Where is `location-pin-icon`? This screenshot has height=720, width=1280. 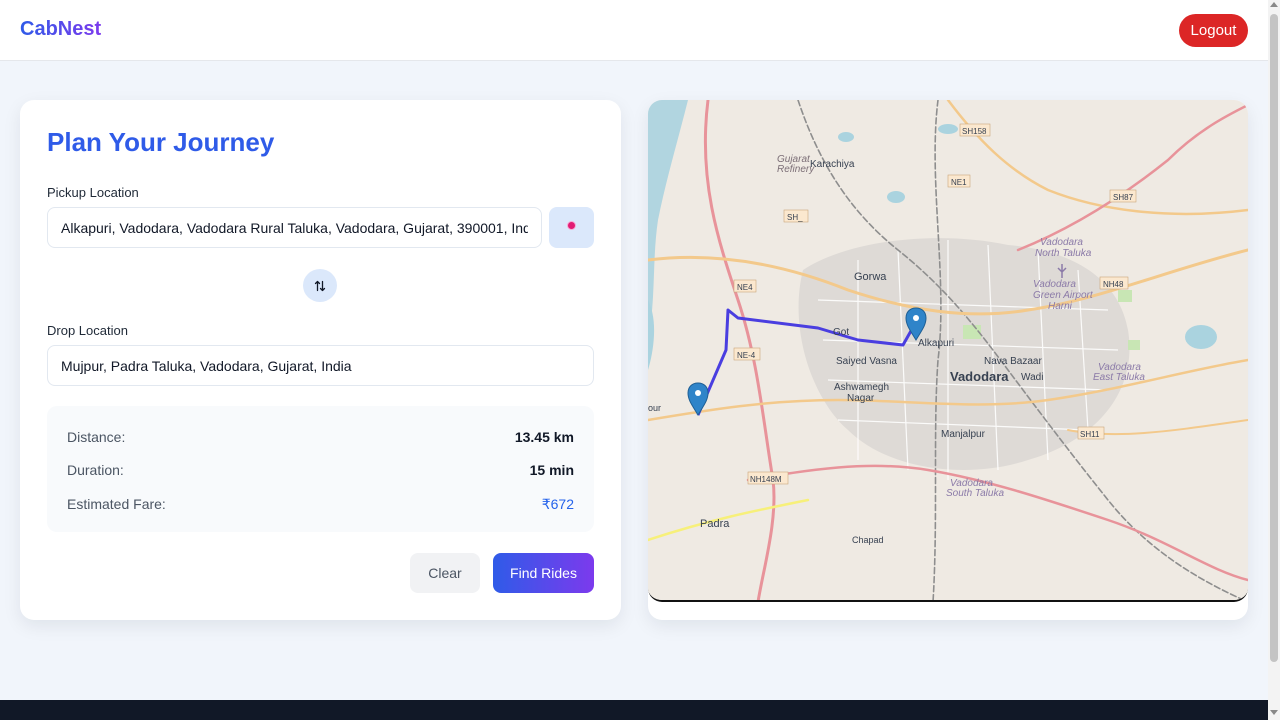
location-pin-icon is located at coordinates (571, 225).